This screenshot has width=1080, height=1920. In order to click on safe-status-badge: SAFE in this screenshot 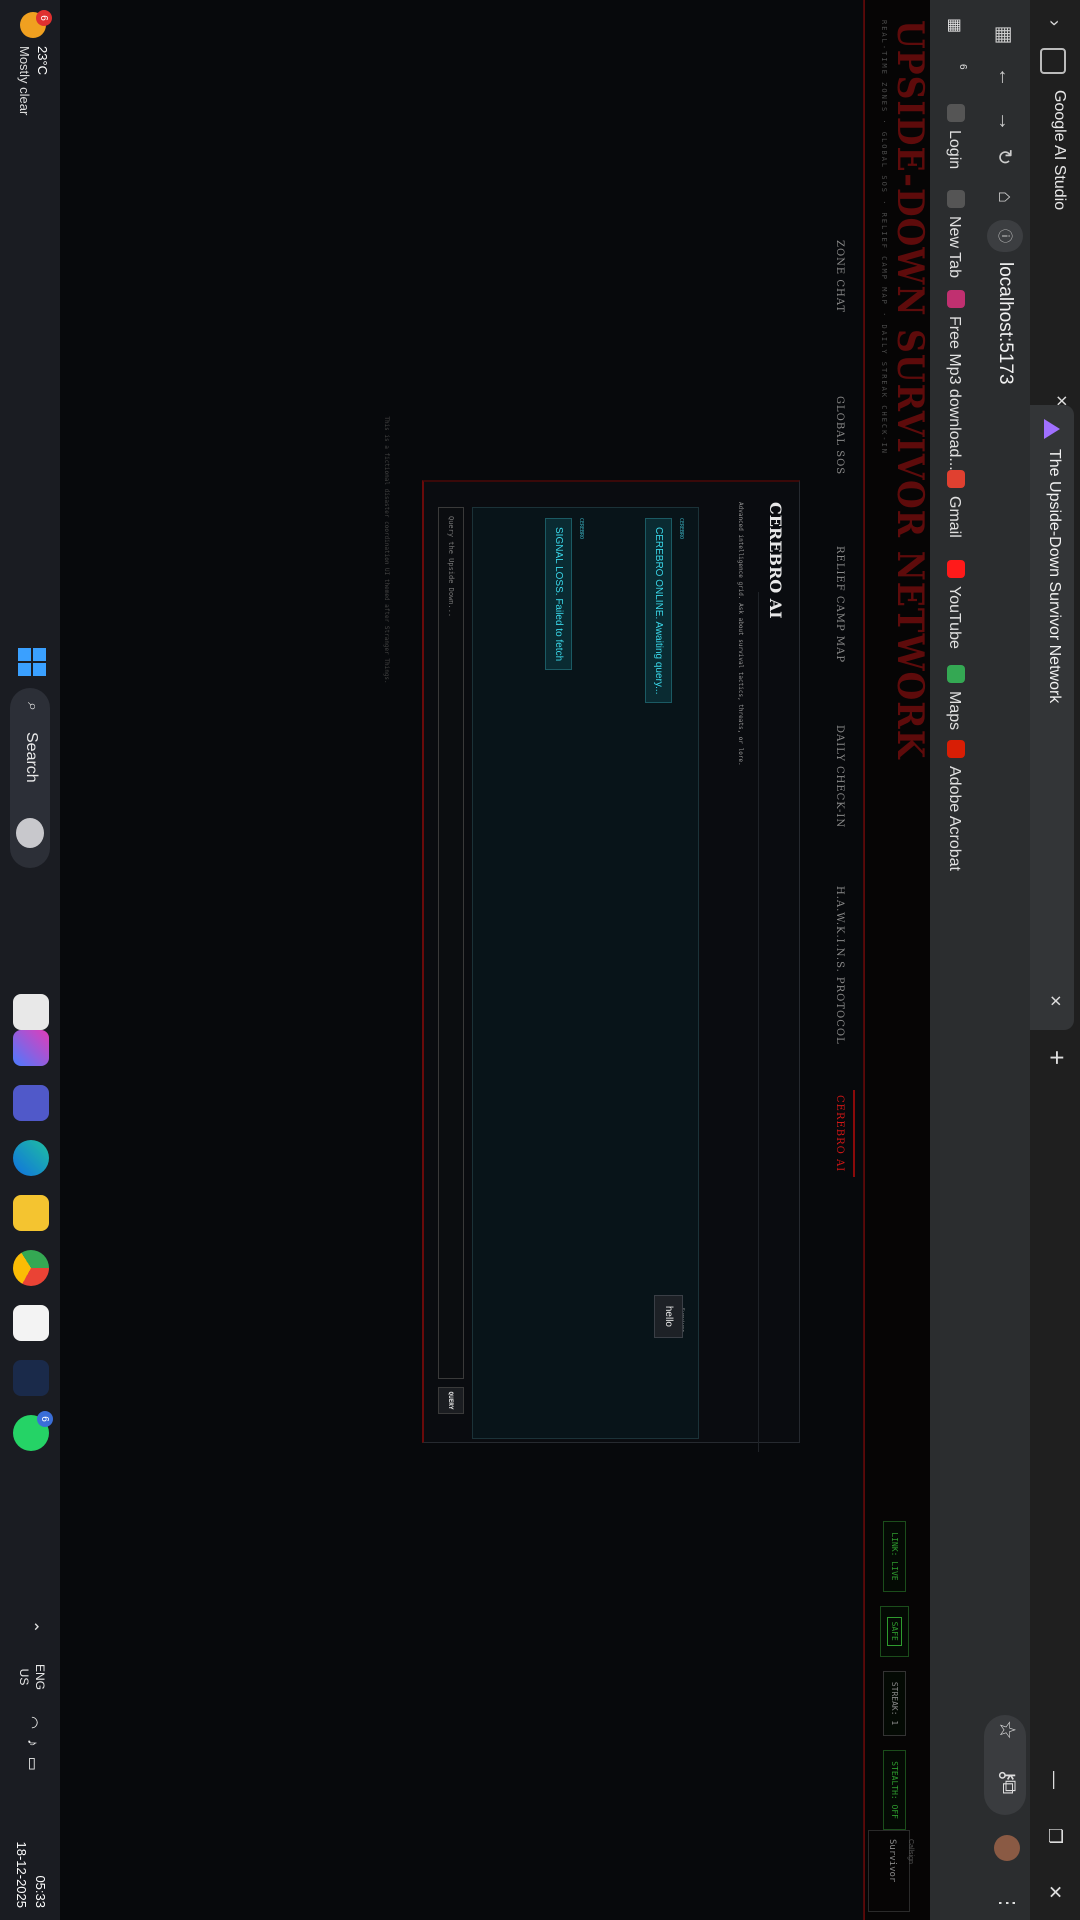, I will do `click(895, 1631)`.